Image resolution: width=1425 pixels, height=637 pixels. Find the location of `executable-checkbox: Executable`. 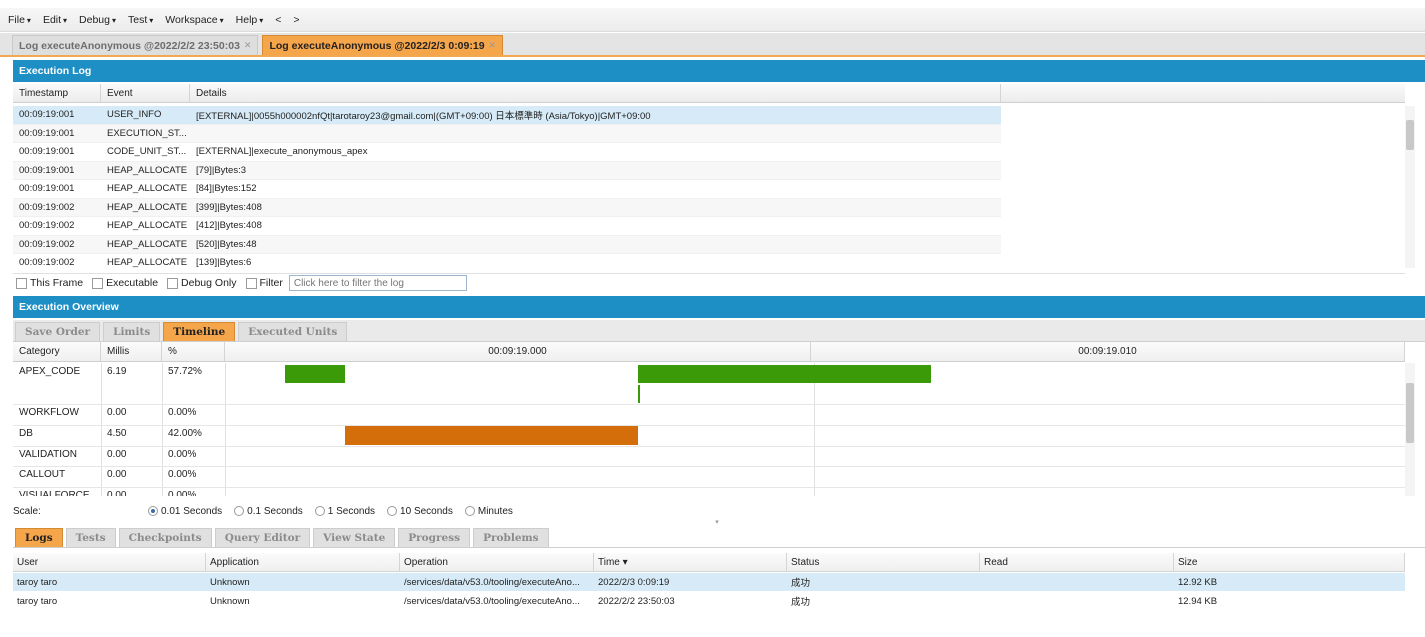

executable-checkbox: Executable is located at coordinates (123, 283).